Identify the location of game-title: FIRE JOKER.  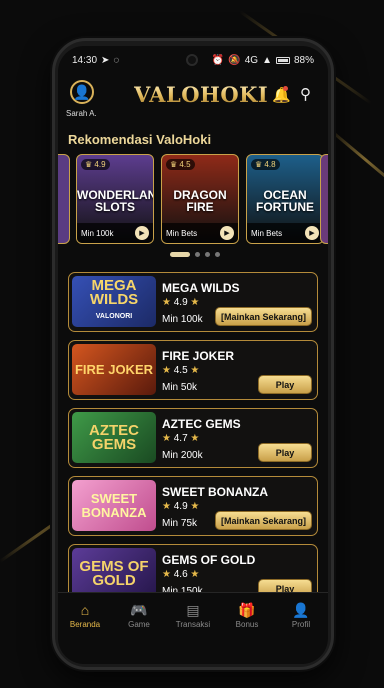
(198, 356).